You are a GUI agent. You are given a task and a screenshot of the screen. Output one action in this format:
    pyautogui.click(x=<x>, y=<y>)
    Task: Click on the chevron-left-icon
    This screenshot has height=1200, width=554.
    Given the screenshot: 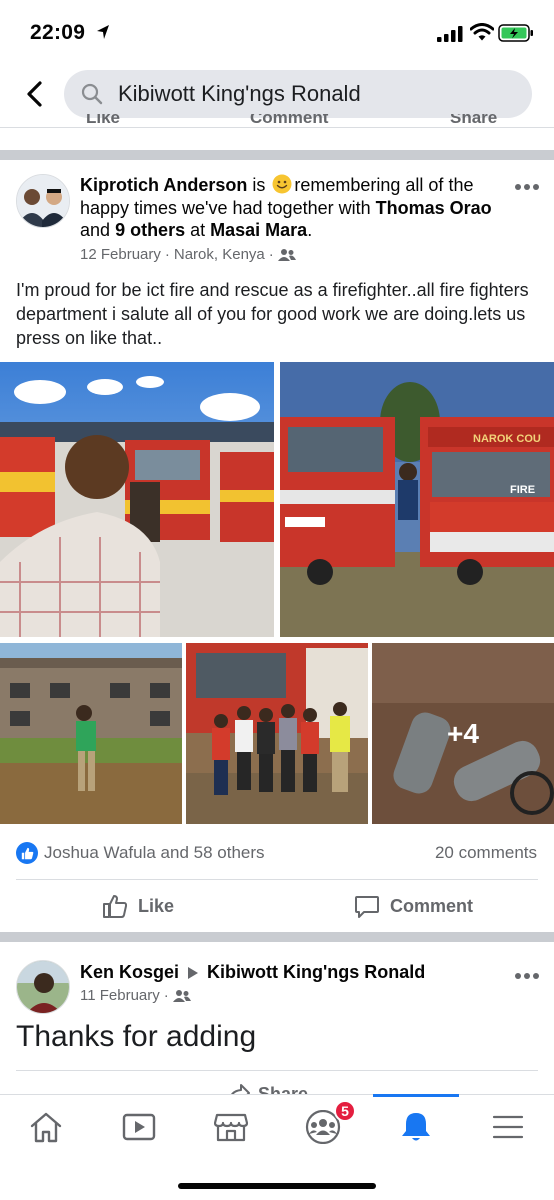 What is the action you would take?
    pyautogui.click(x=34, y=94)
    